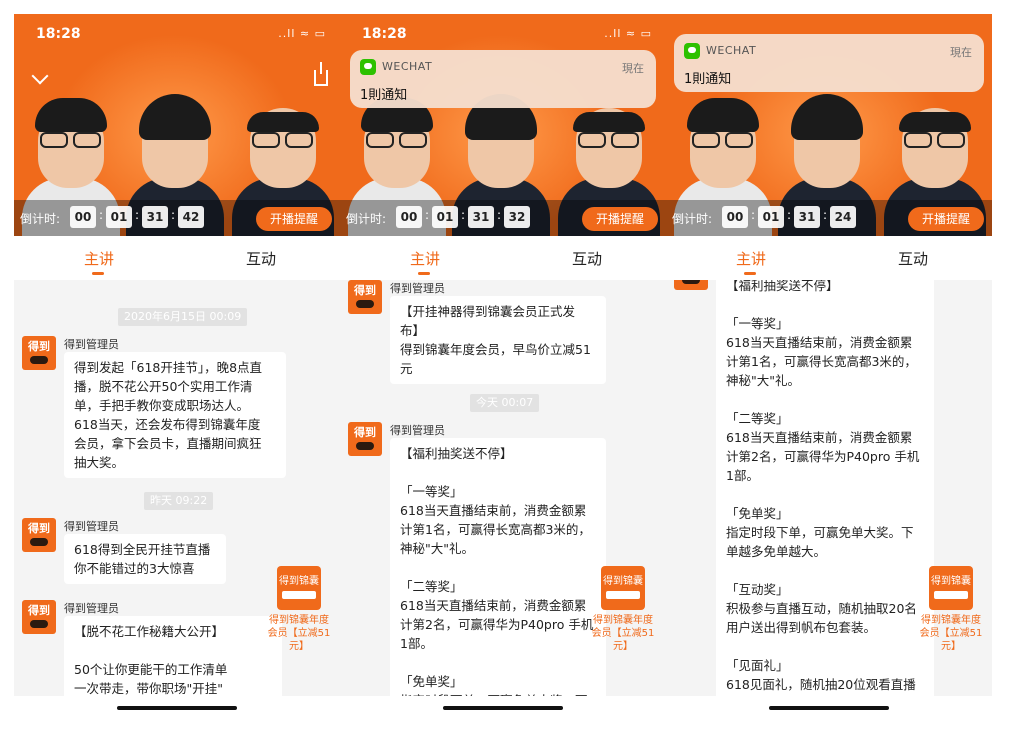 The image size is (1032, 748). What do you see at coordinates (173, 656) in the screenshot?
I see `chat-message: 【脱不花工作秘籍大公开】 50个让你更能干的工作清单 一次带走，带你职场"开挂"` at bounding box center [173, 656].